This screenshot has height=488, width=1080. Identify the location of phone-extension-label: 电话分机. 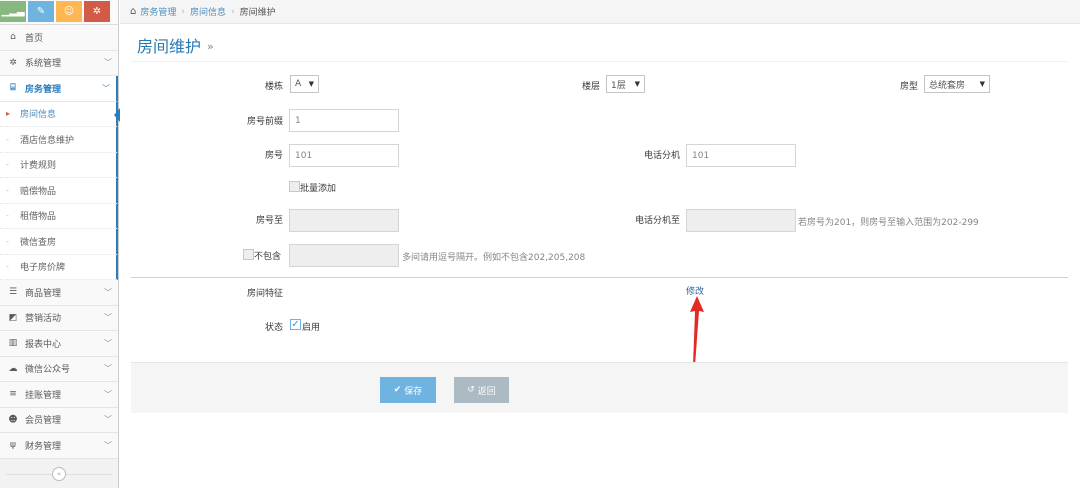
(661, 156).